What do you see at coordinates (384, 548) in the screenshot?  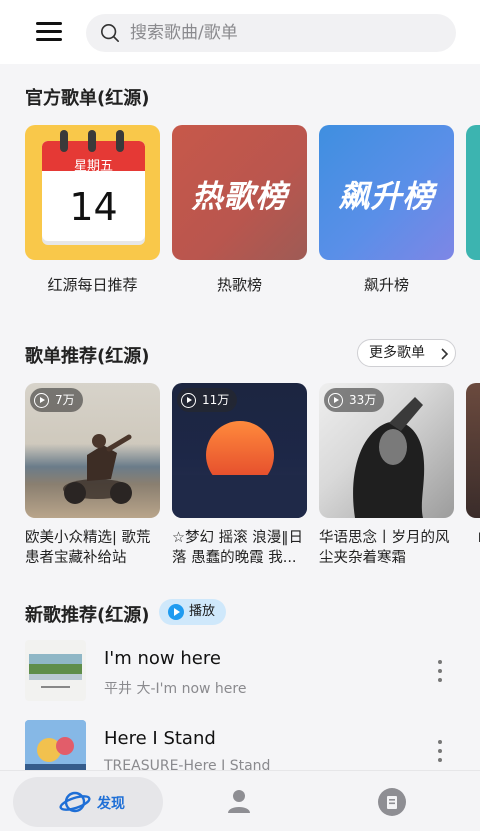 I see `playlist-label: 华语思念丨岁月的风尘夹杂着寒霜` at bounding box center [384, 548].